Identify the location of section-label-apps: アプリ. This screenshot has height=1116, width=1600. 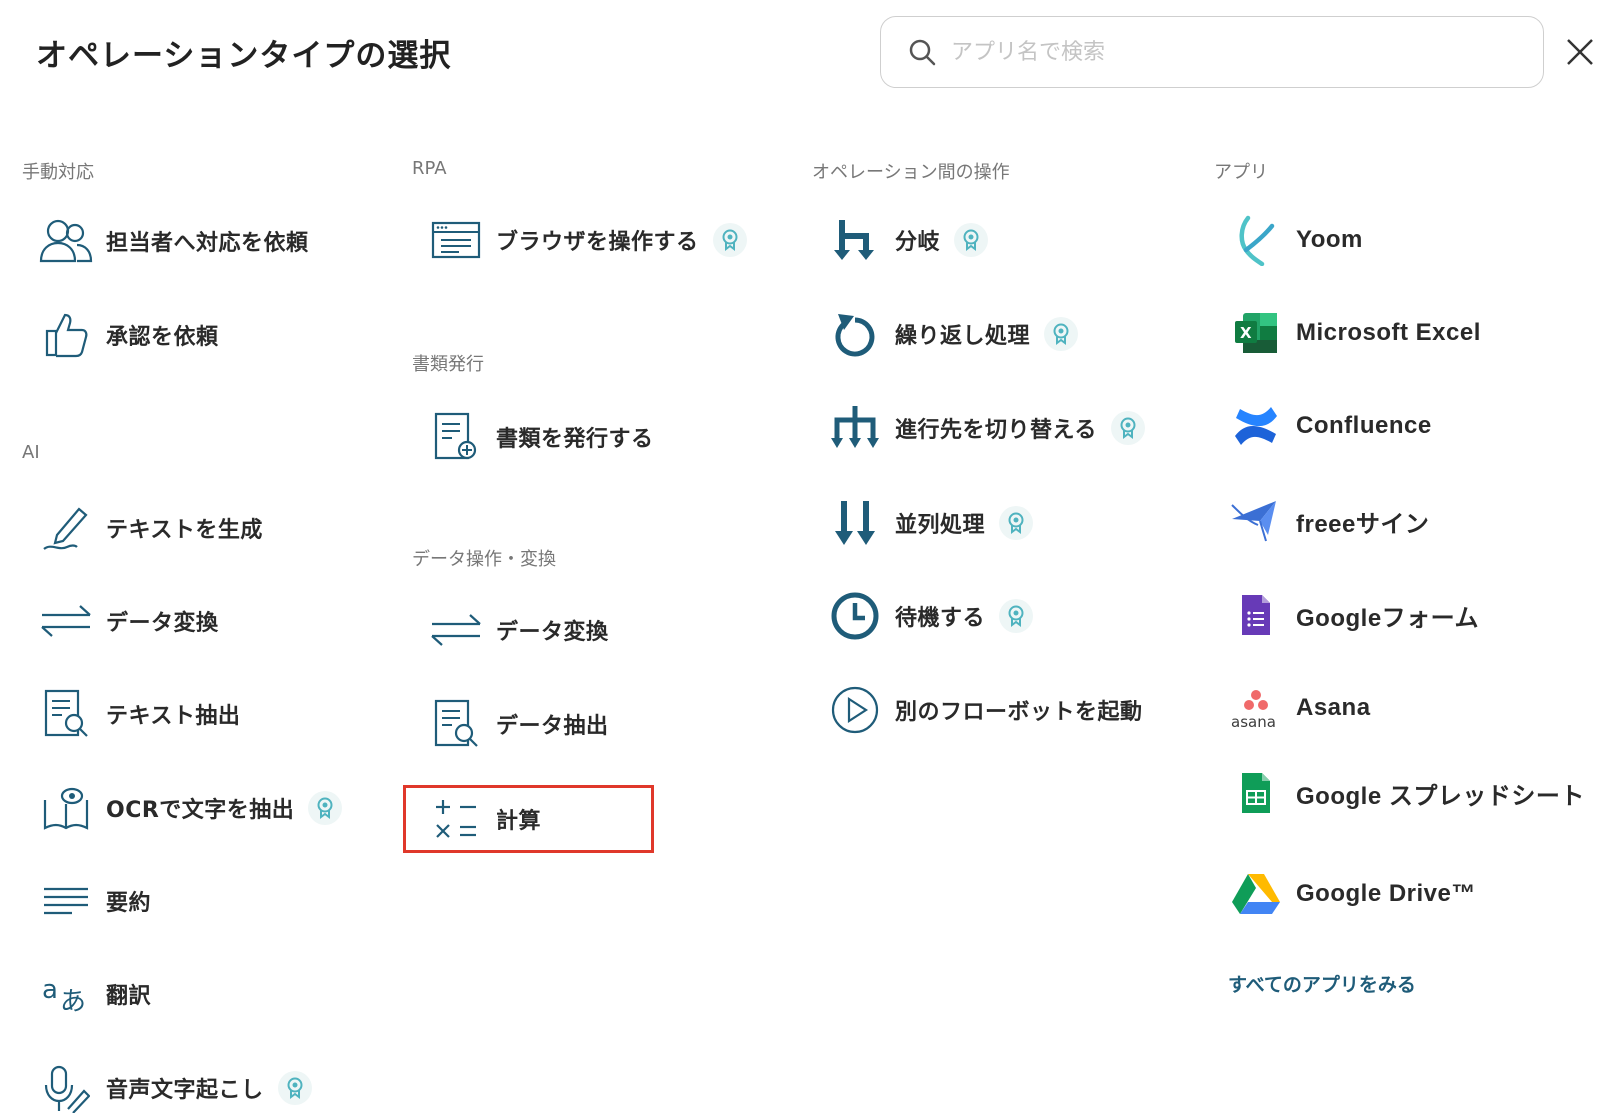
(1241, 172).